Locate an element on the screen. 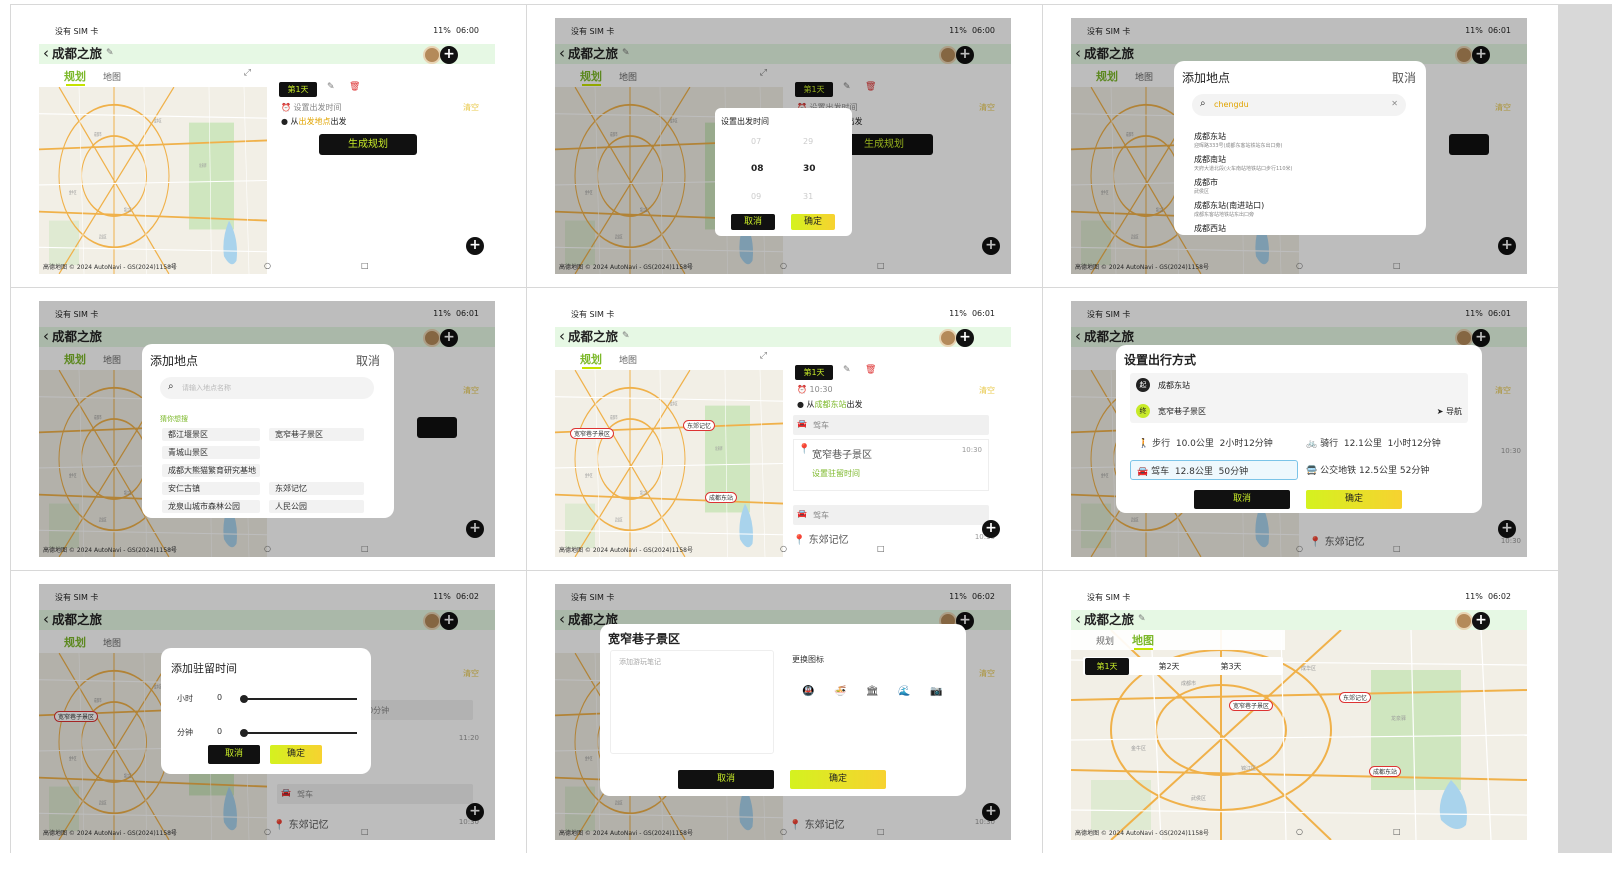 This screenshot has width=1622, height=888. walk-option: 🚶 步行 10.0公里 2小时12分钟 is located at coordinates (1205, 442).